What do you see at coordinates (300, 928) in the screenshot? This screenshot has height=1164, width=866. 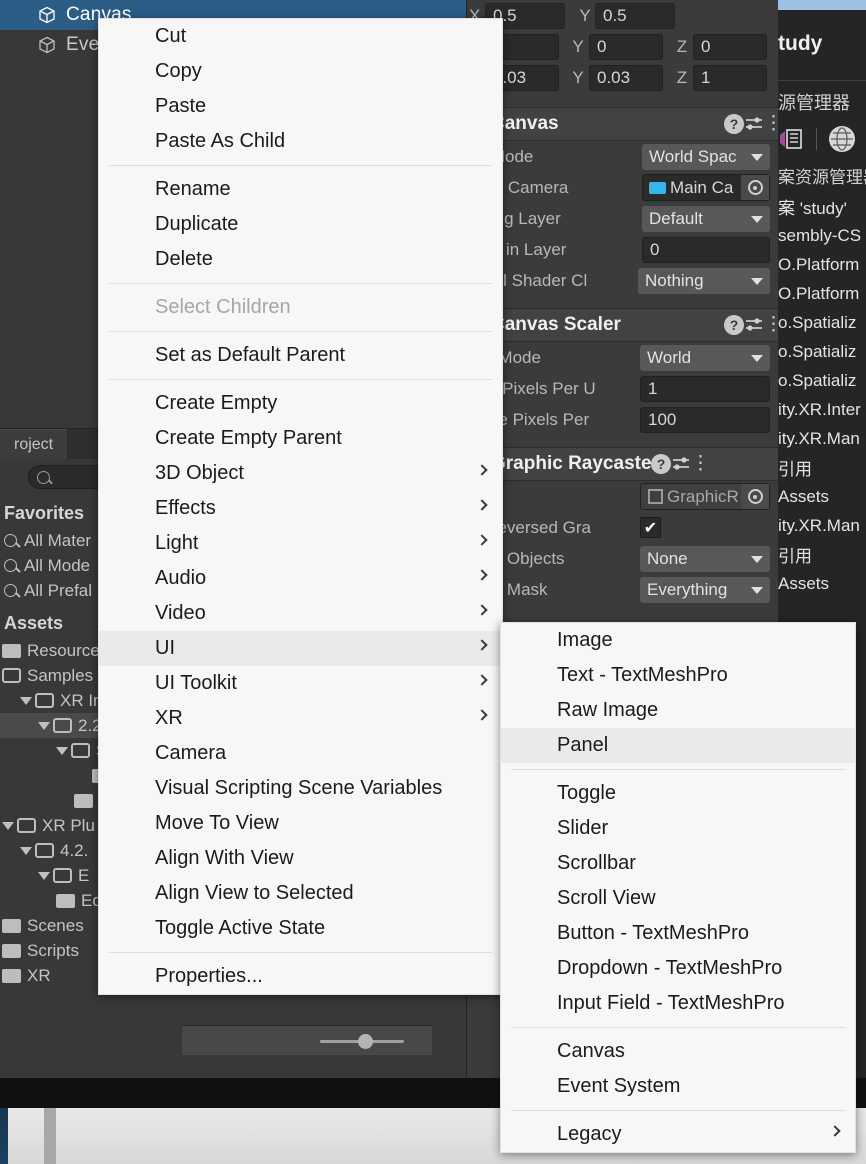 I see `menu-item-toggle-active-state: Toggle Active State` at bounding box center [300, 928].